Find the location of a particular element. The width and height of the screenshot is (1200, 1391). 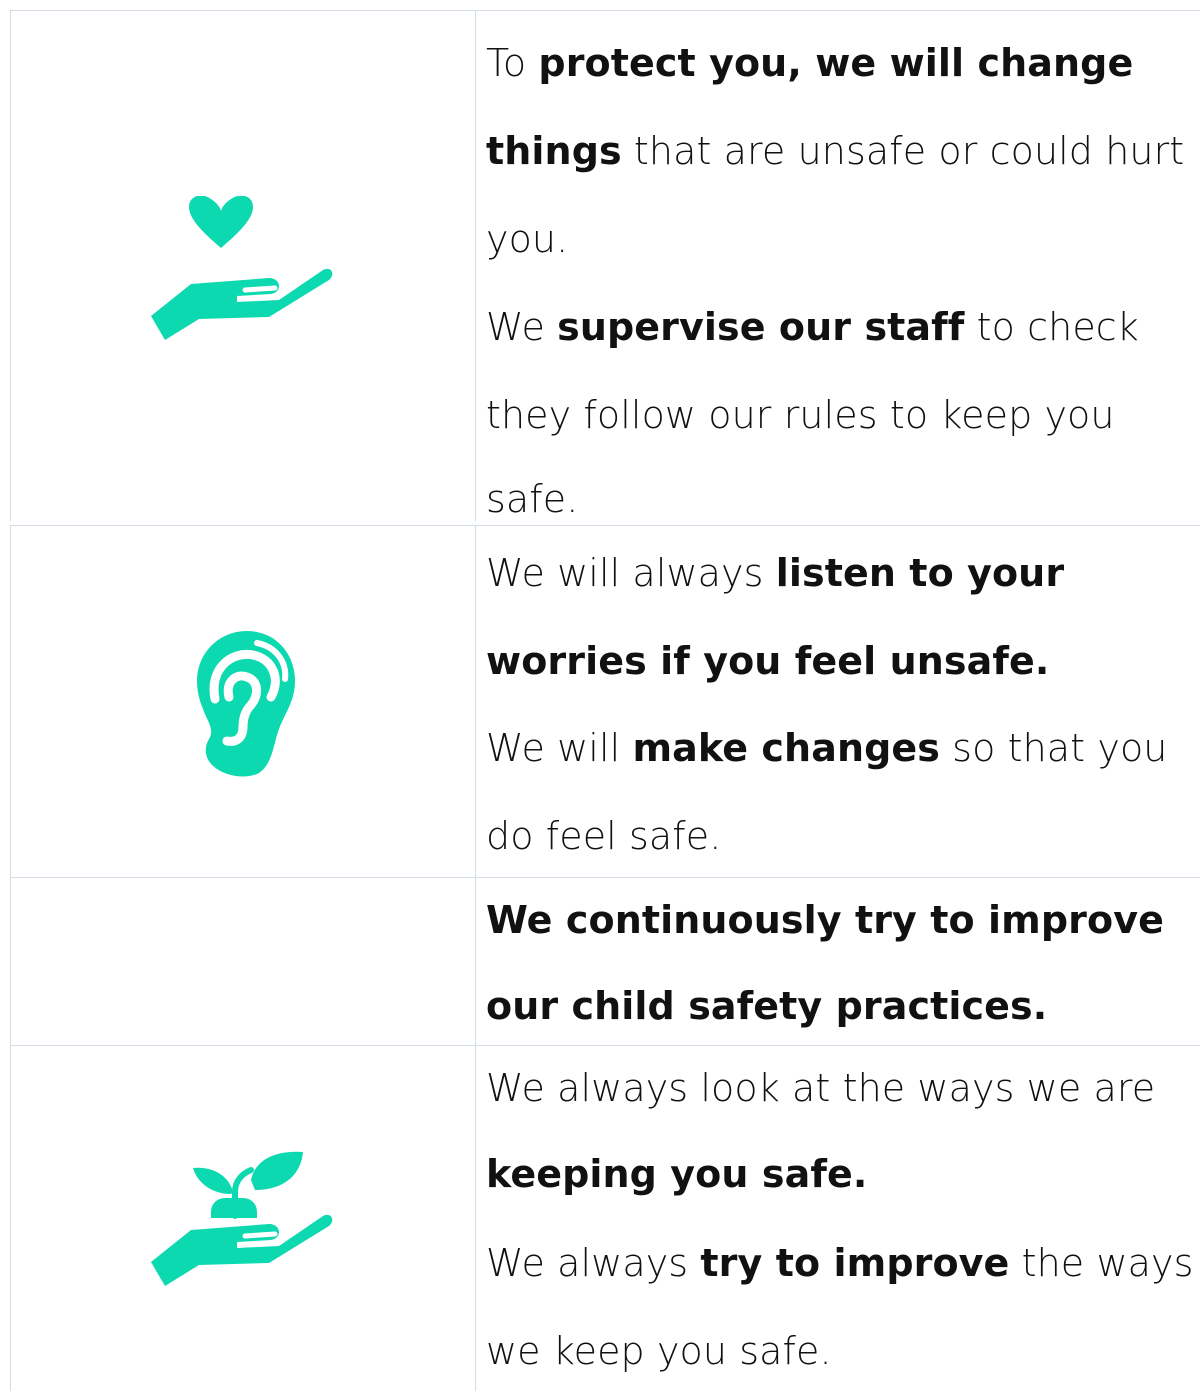

text-line: they follow our rules to keep you is located at coordinates (800, 415).